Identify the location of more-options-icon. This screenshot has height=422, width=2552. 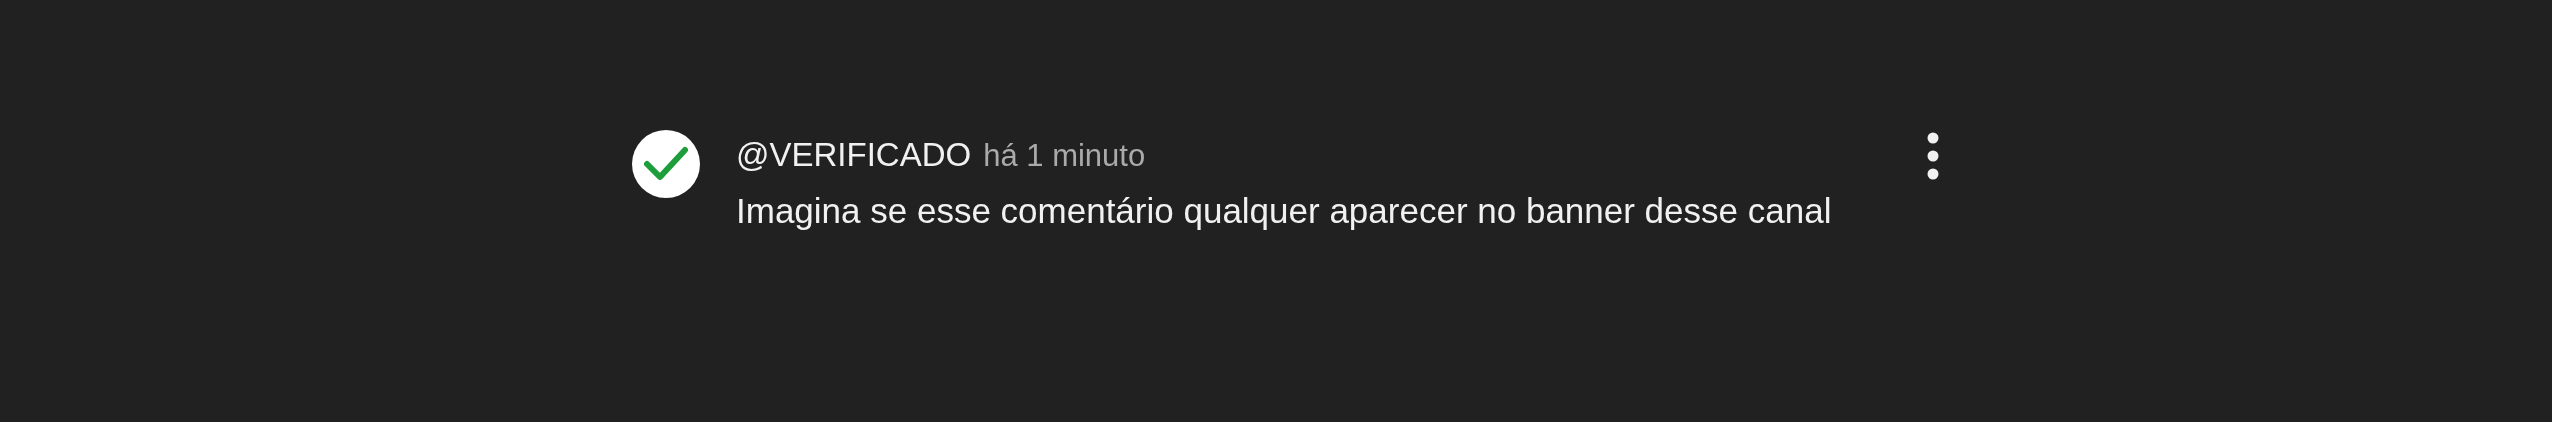
(1933, 156).